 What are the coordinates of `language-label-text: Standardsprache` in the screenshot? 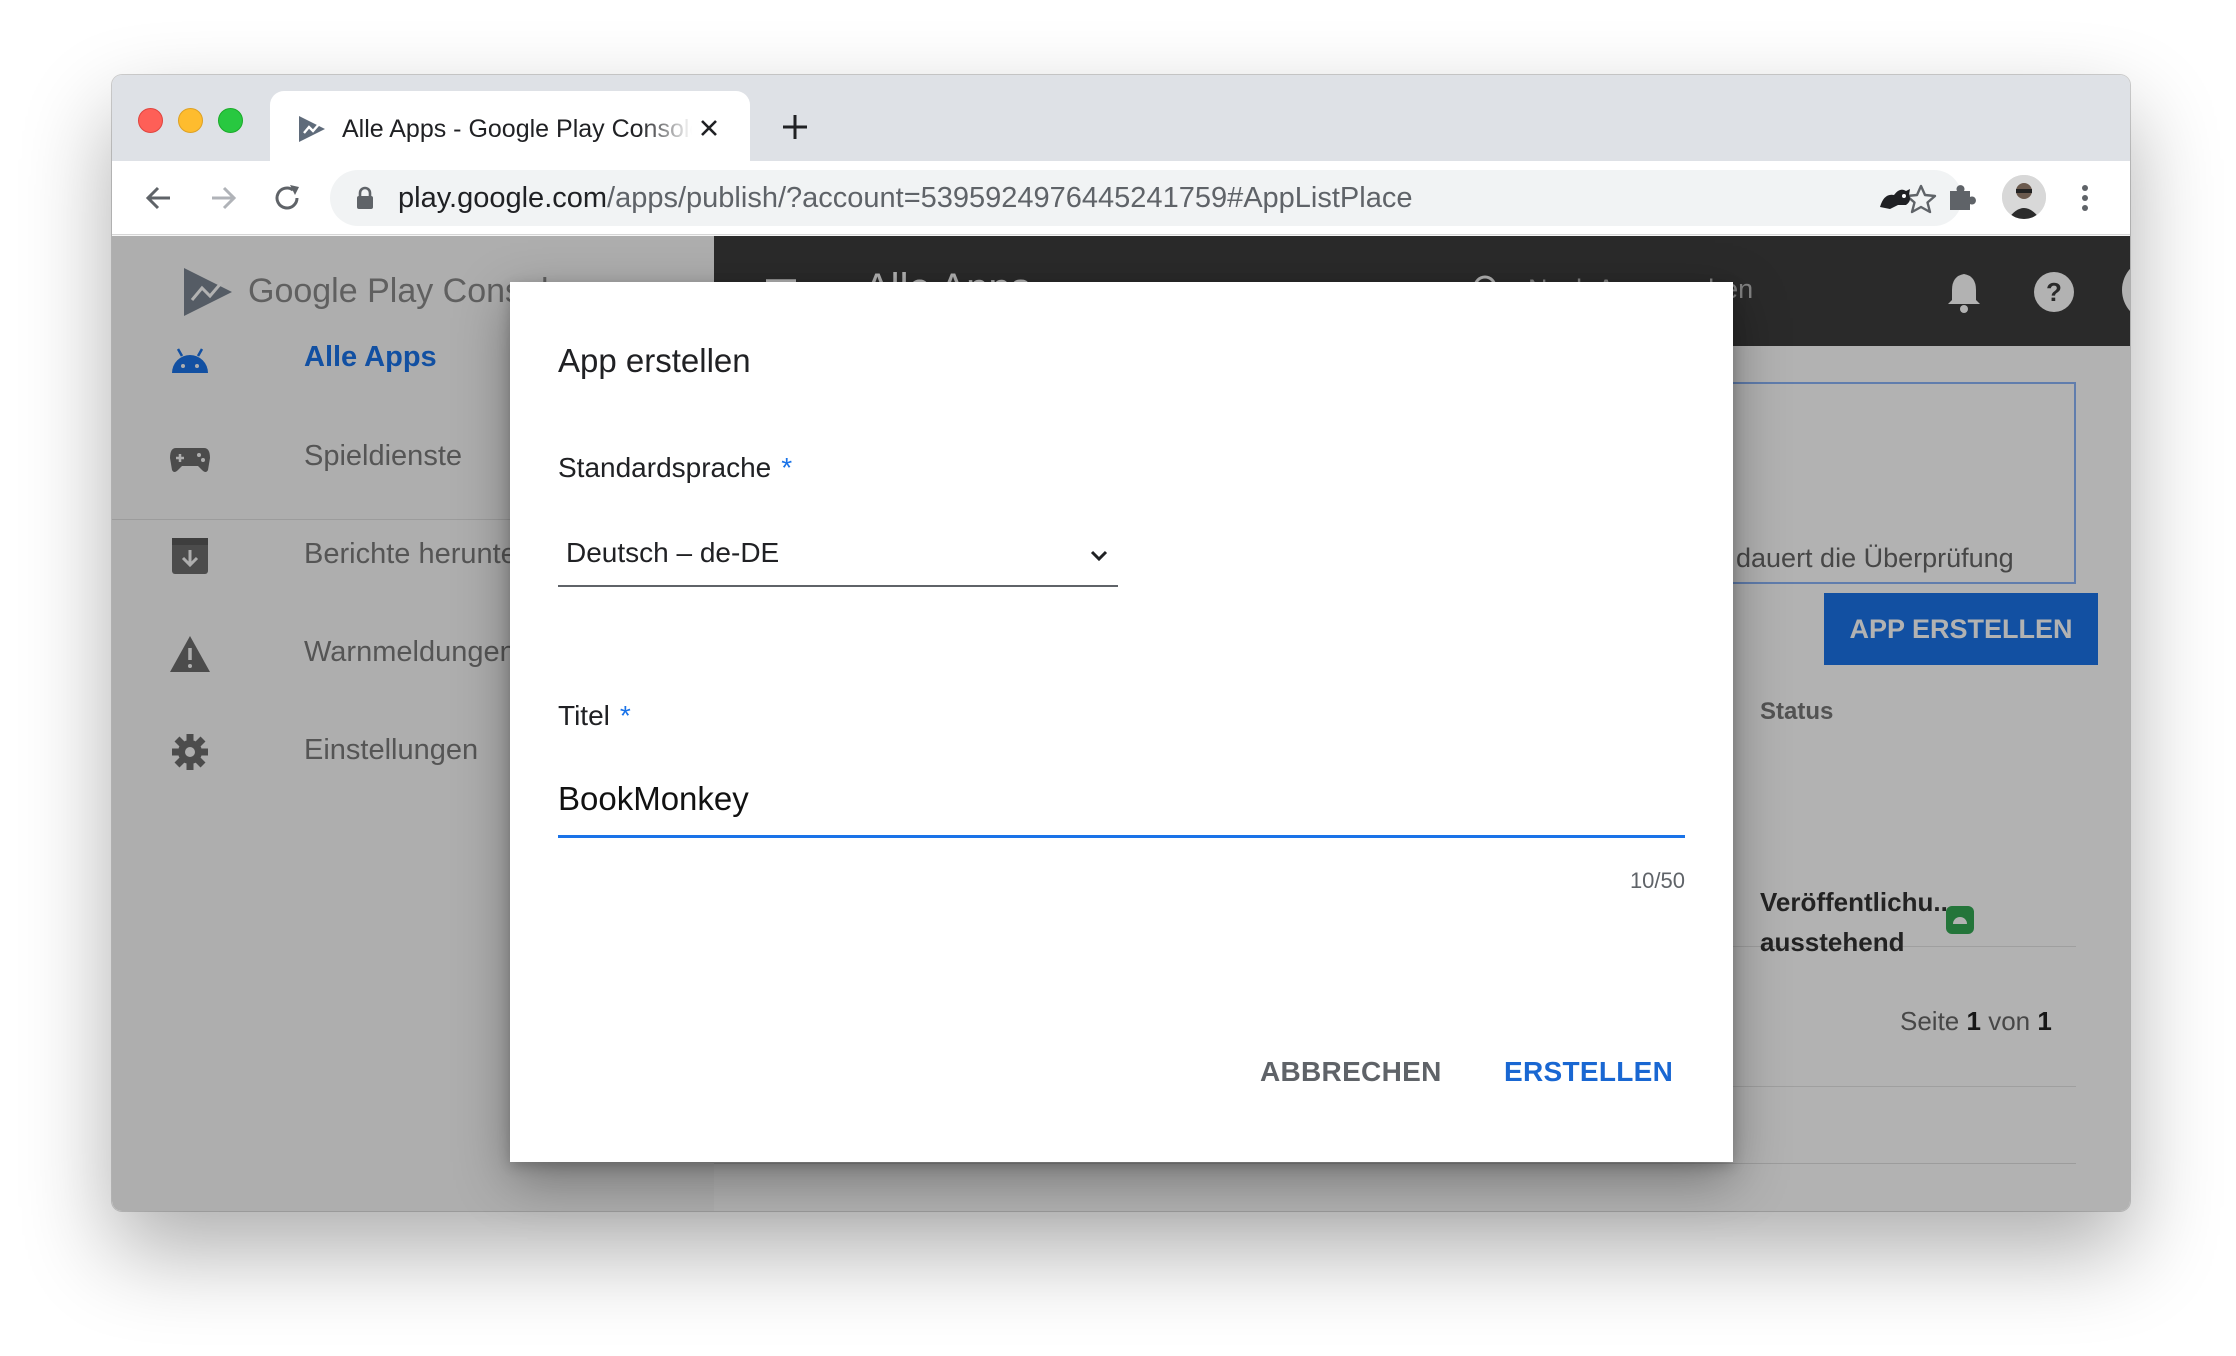 It's located at (665, 467).